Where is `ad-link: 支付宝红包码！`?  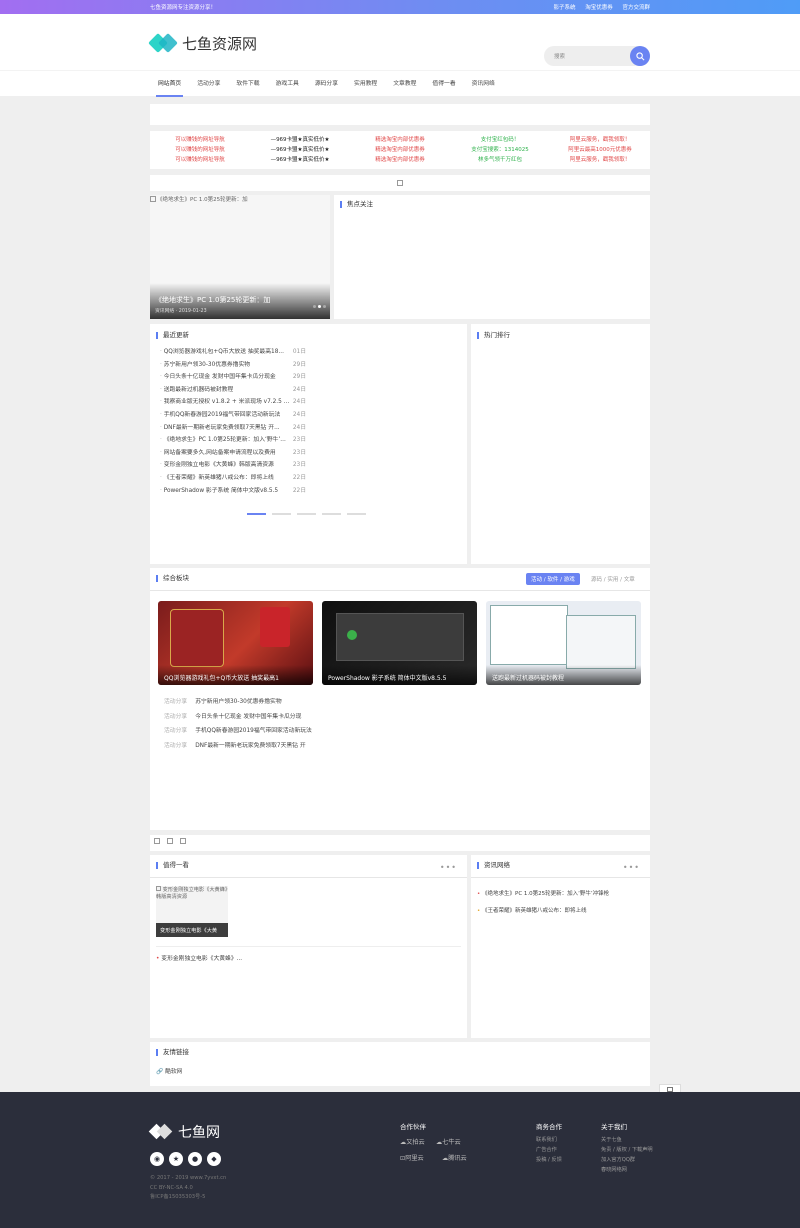
ad-link: 支付宝红包码！ is located at coordinates (500, 140).